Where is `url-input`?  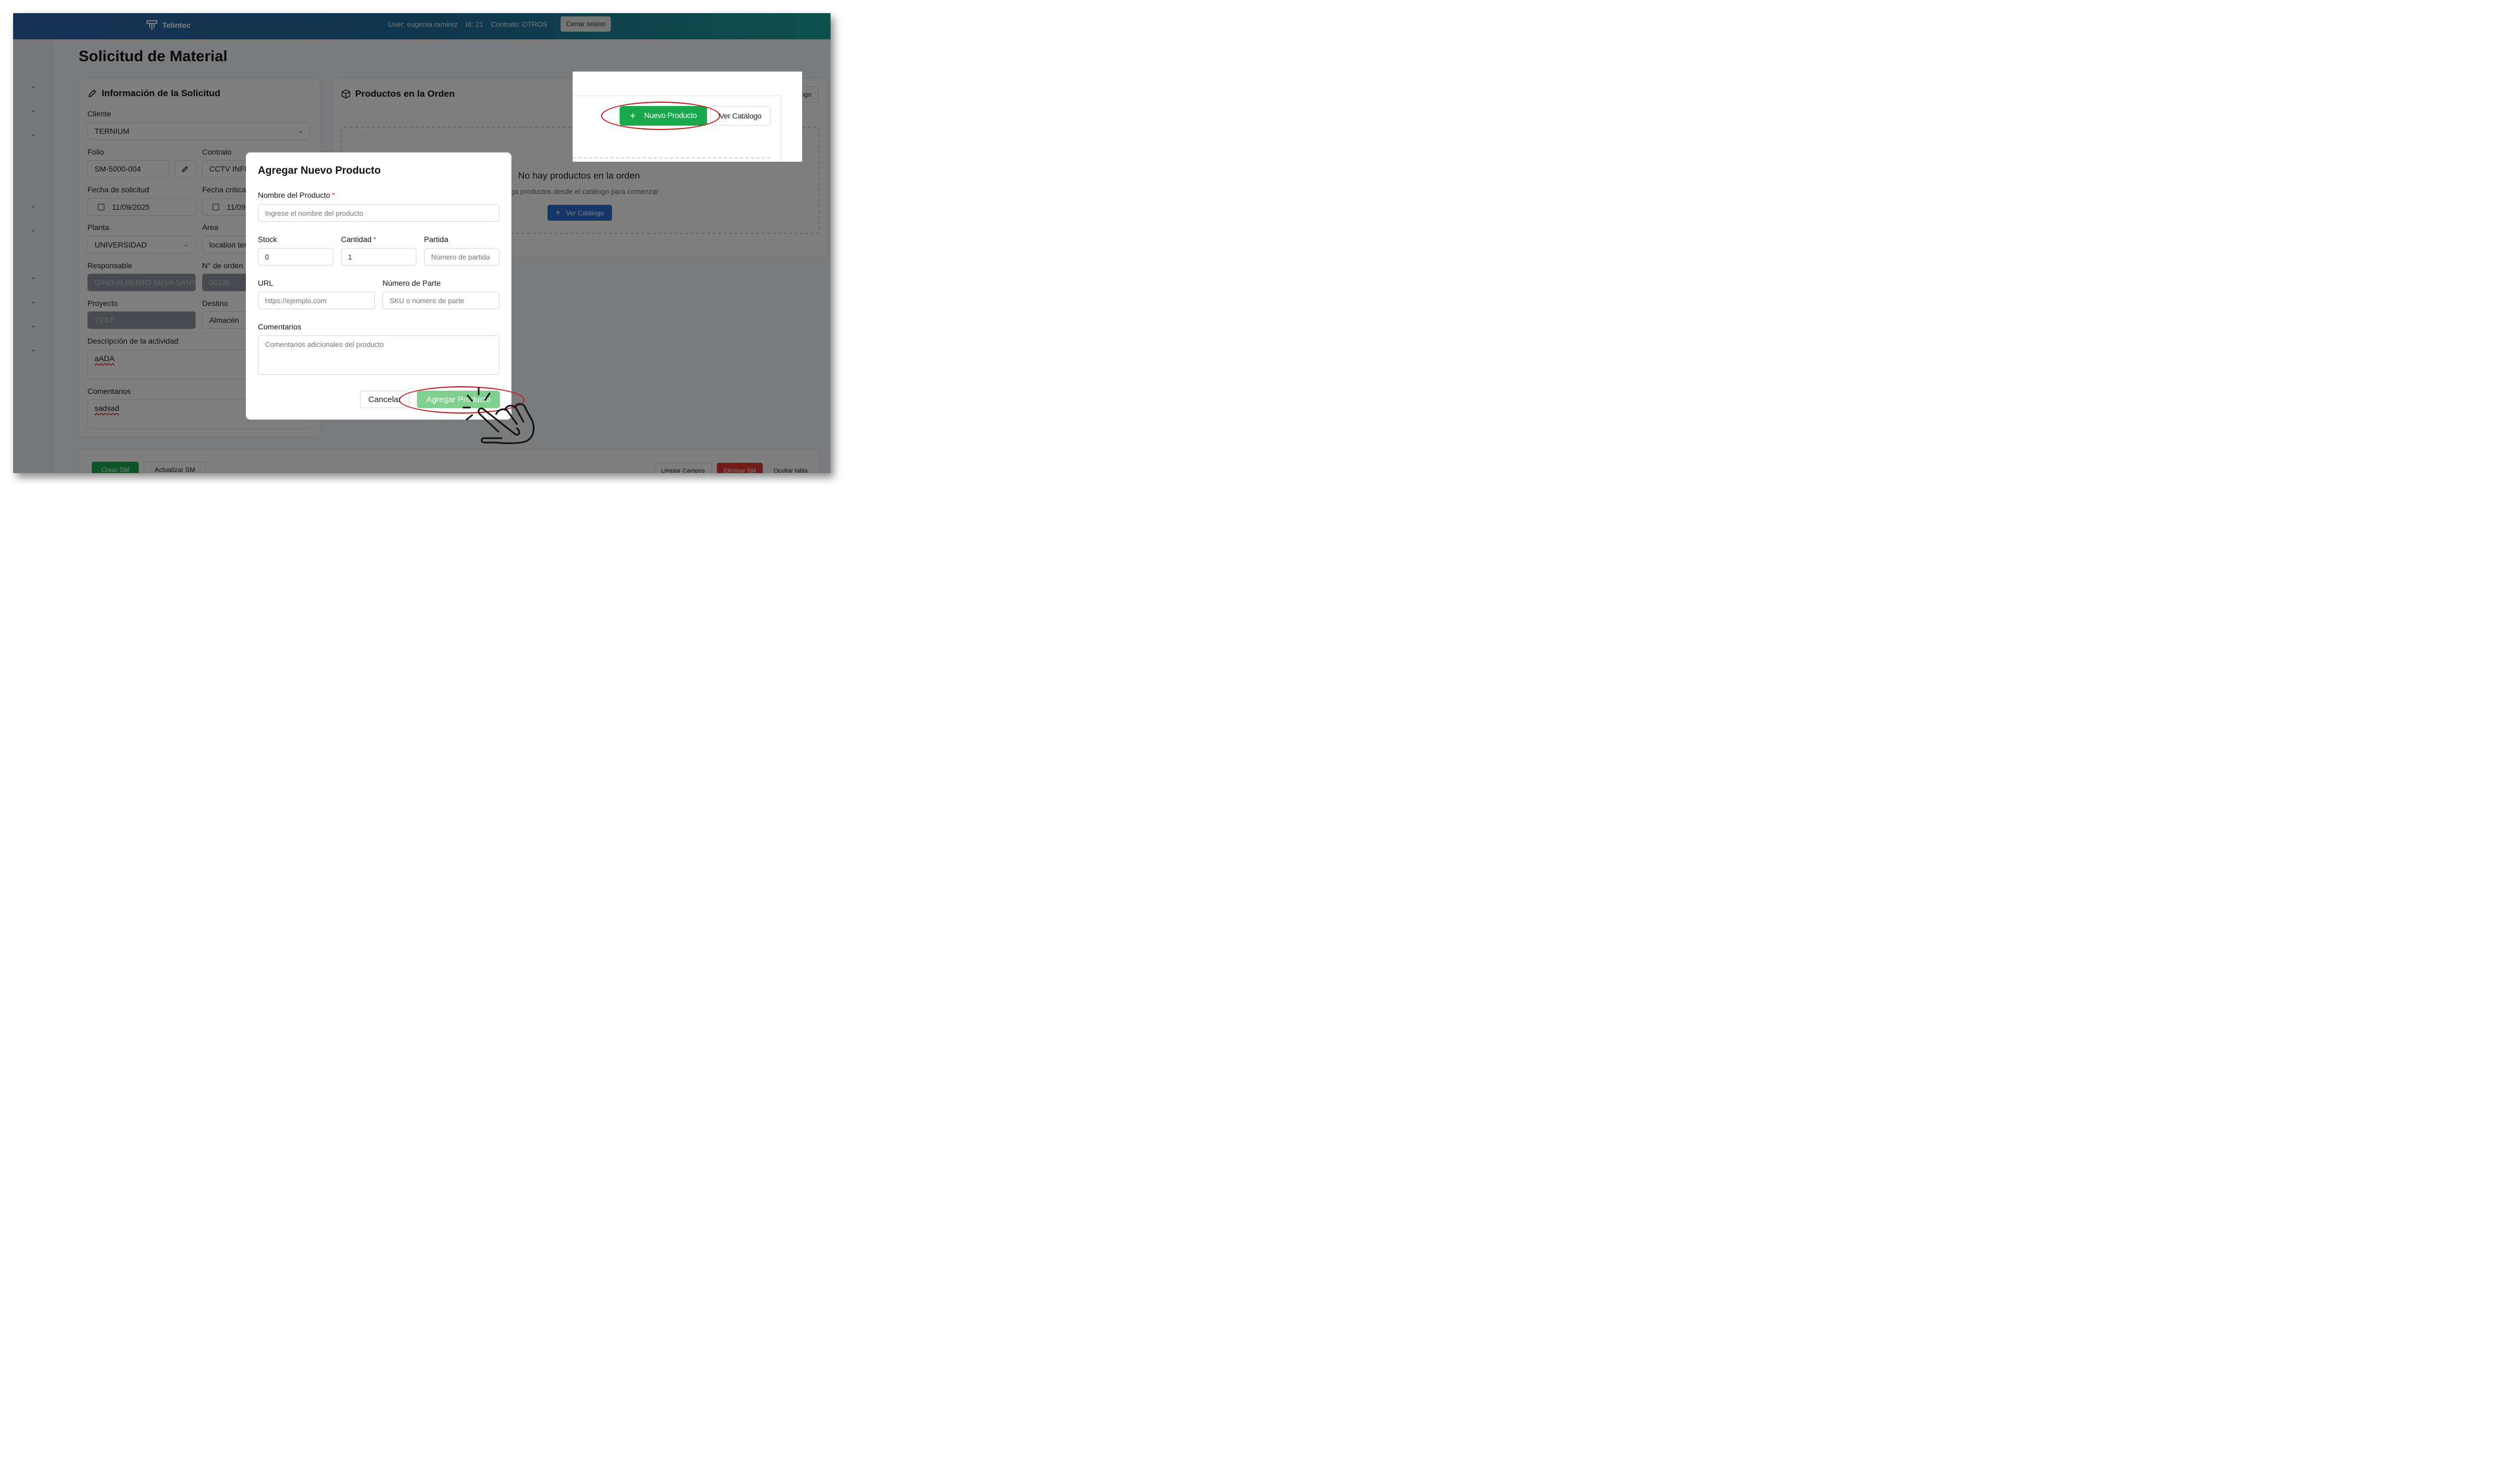 url-input is located at coordinates (316, 300).